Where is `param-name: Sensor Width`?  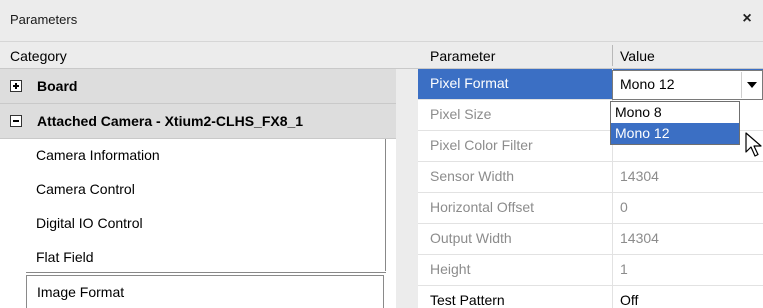 param-name: Sensor Width is located at coordinates (472, 176).